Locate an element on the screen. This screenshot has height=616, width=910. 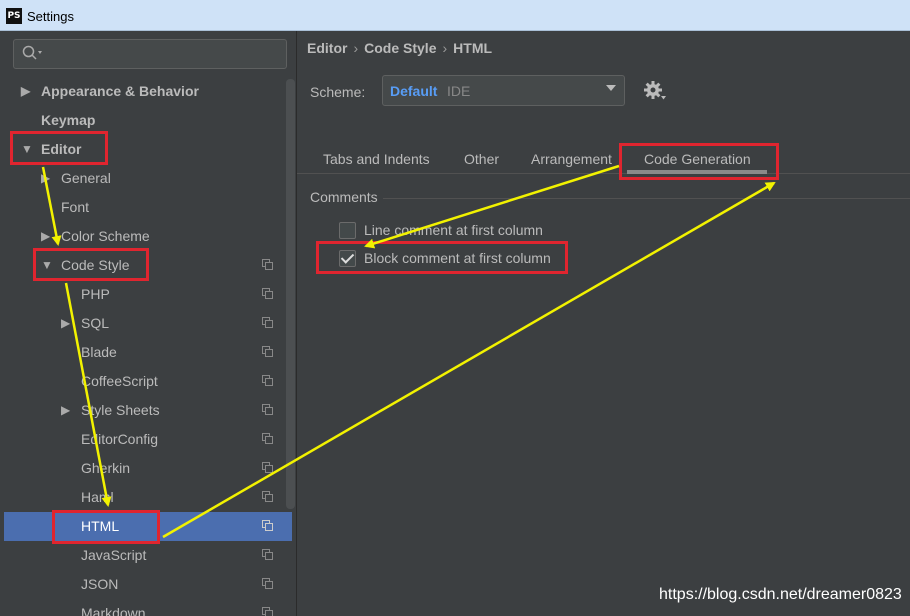
tree-item-style-sheets: ▶ Style Sheets is located at coordinates (148, 410).